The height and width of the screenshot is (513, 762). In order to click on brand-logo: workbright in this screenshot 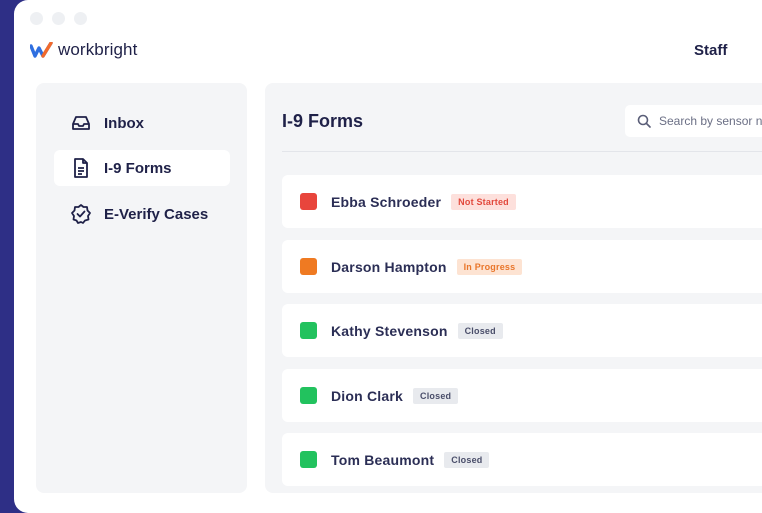, I will do `click(83, 50)`.